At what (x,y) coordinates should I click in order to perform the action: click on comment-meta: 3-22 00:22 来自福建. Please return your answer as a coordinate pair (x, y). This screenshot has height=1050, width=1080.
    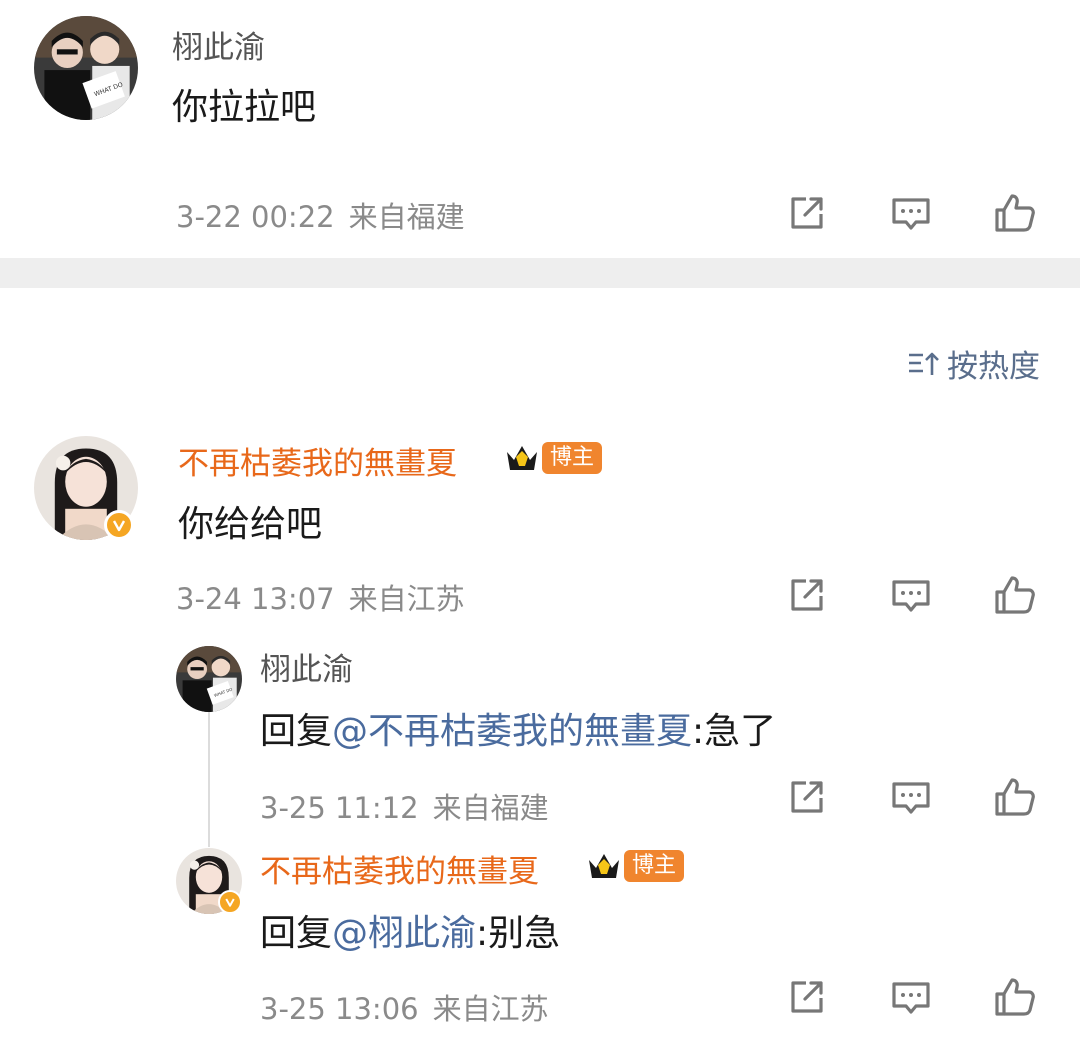
    Looking at the image, I should click on (320, 215).